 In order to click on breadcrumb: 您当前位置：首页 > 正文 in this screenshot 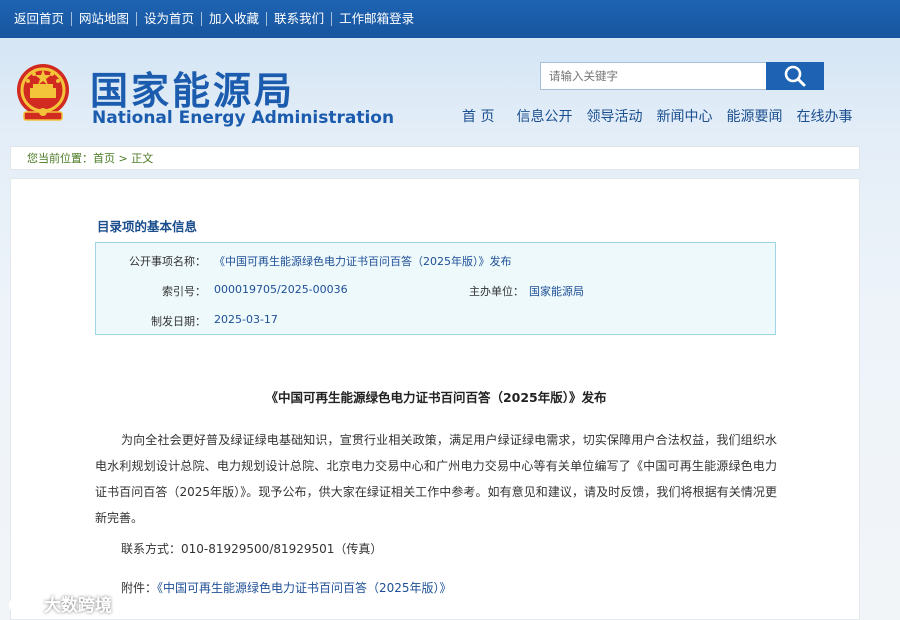, I will do `click(435, 158)`.